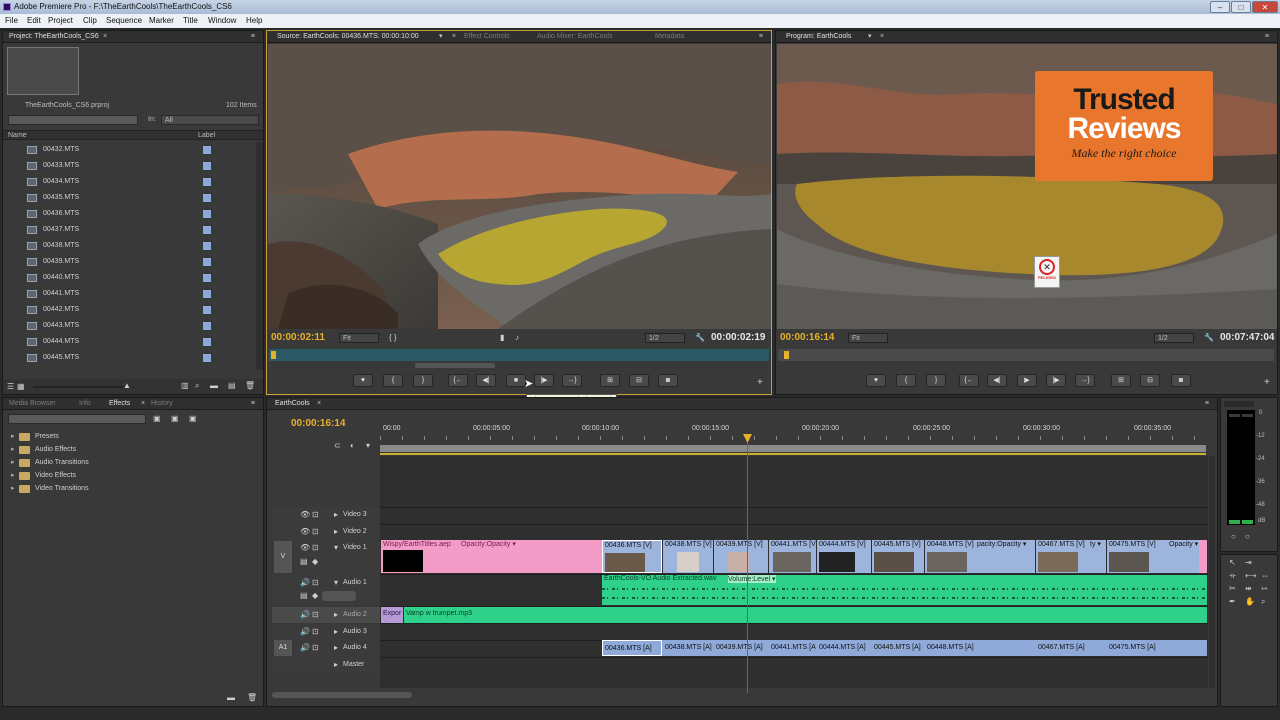 The image size is (1280, 720). What do you see at coordinates (157, 419) in the screenshot?
I see `accelerated-effects-icon: ▣` at bounding box center [157, 419].